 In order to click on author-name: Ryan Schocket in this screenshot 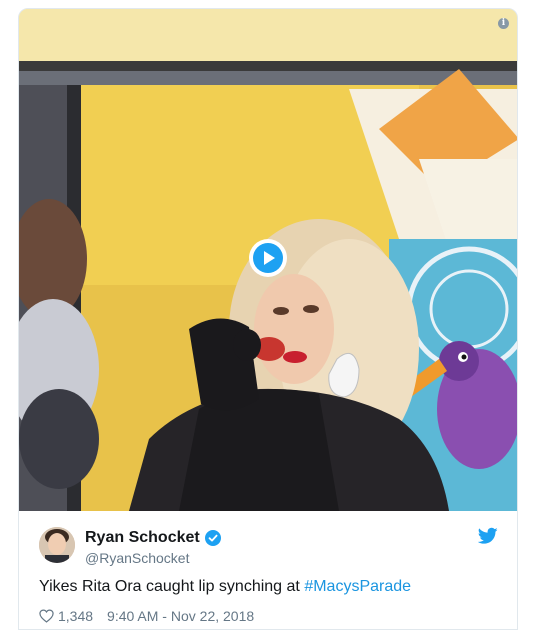, I will do `click(142, 538)`.